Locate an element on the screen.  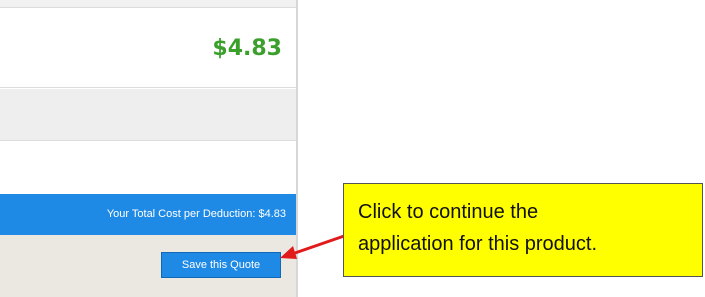
callout-line-1: Click to continue the is located at coordinates (448, 212).